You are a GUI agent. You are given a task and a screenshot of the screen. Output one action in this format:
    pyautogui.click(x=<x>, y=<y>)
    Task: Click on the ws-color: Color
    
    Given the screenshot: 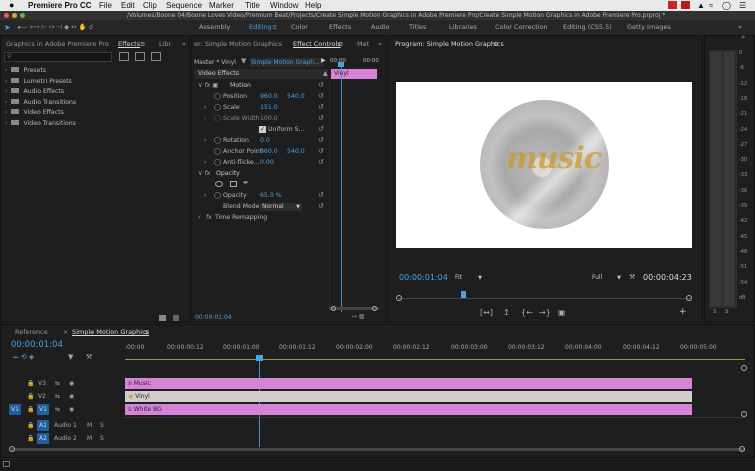 What is the action you would take?
    pyautogui.click(x=299, y=27)
    